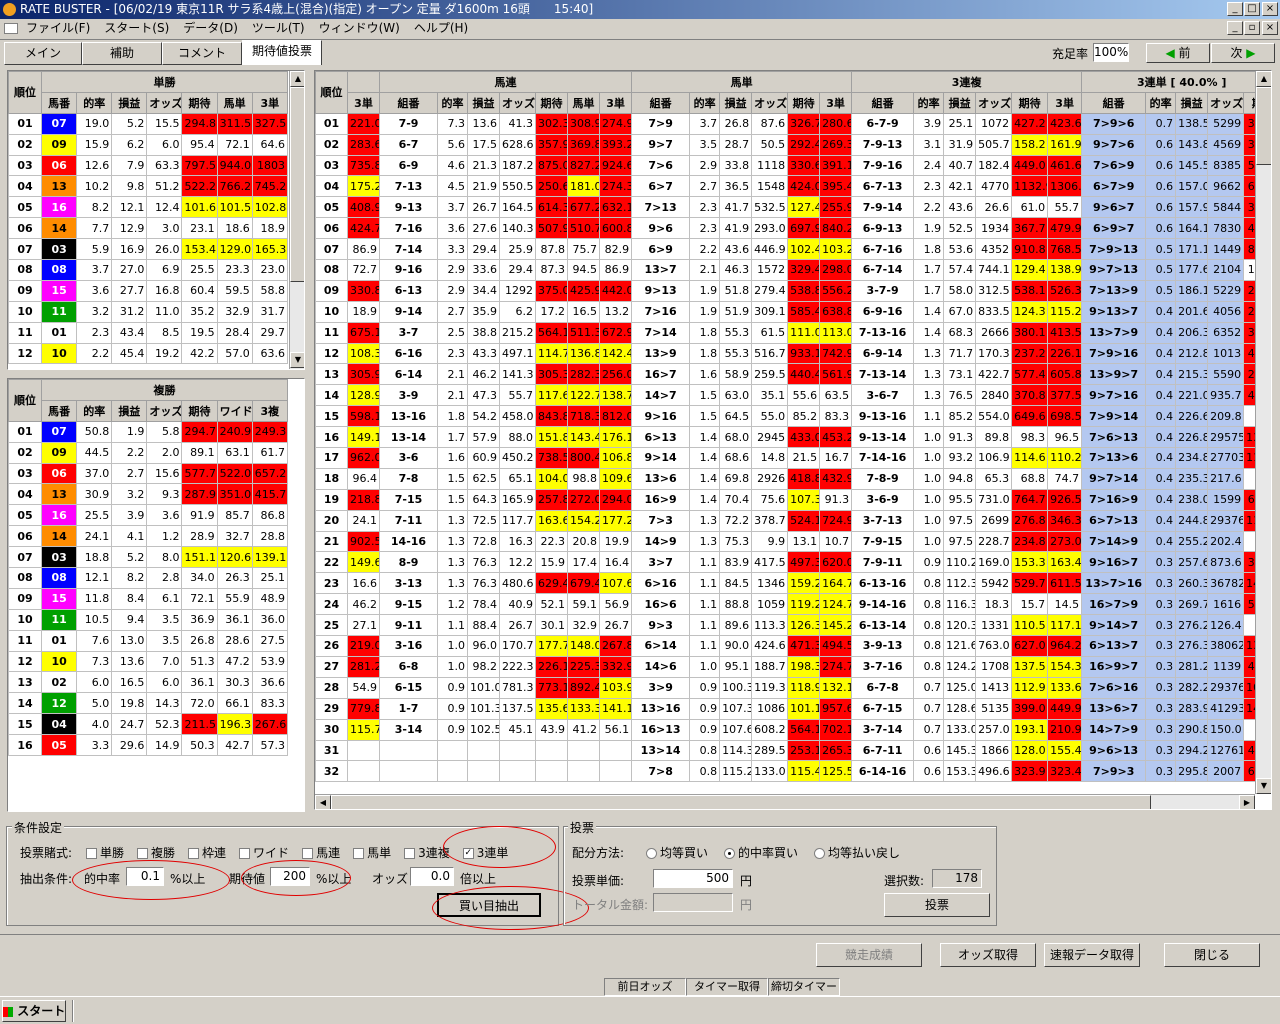 This screenshot has height=1024, width=1280. What do you see at coordinates (43, 53) in the screenshot?
I see `tab-main: メイン` at bounding box center [43, 53].